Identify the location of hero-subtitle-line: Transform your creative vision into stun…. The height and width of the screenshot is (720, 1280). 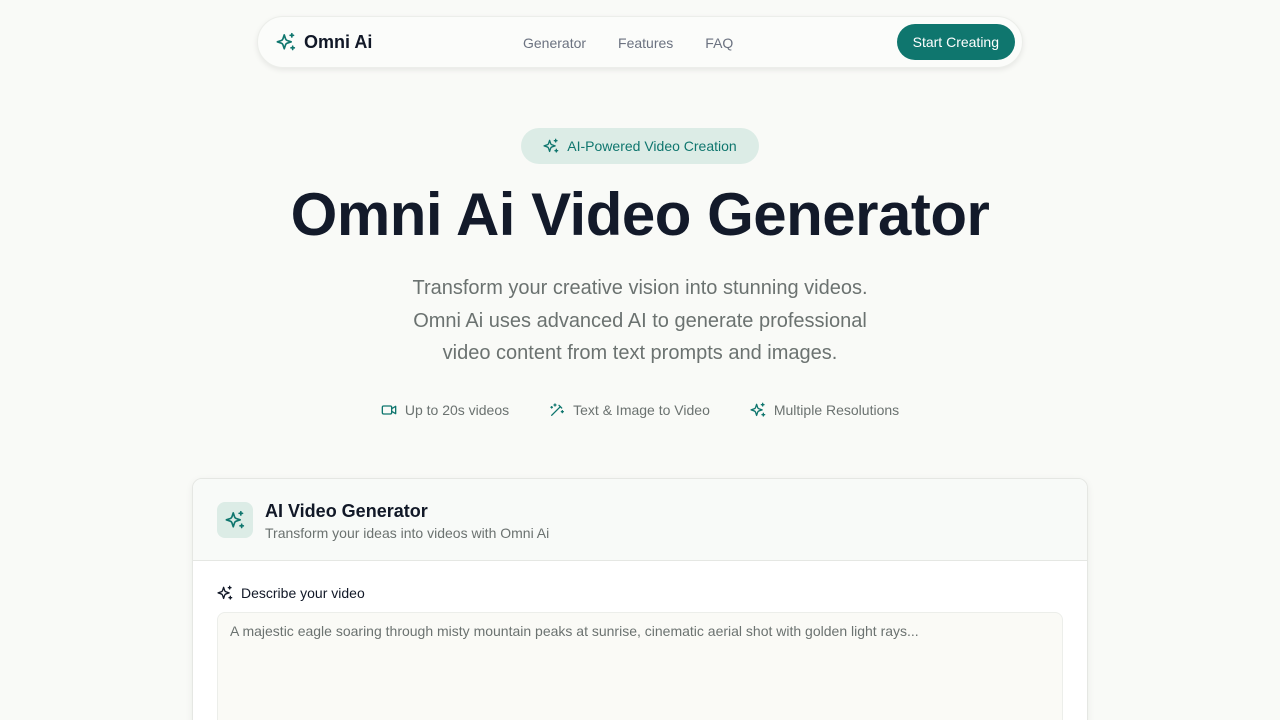
(640, 288).